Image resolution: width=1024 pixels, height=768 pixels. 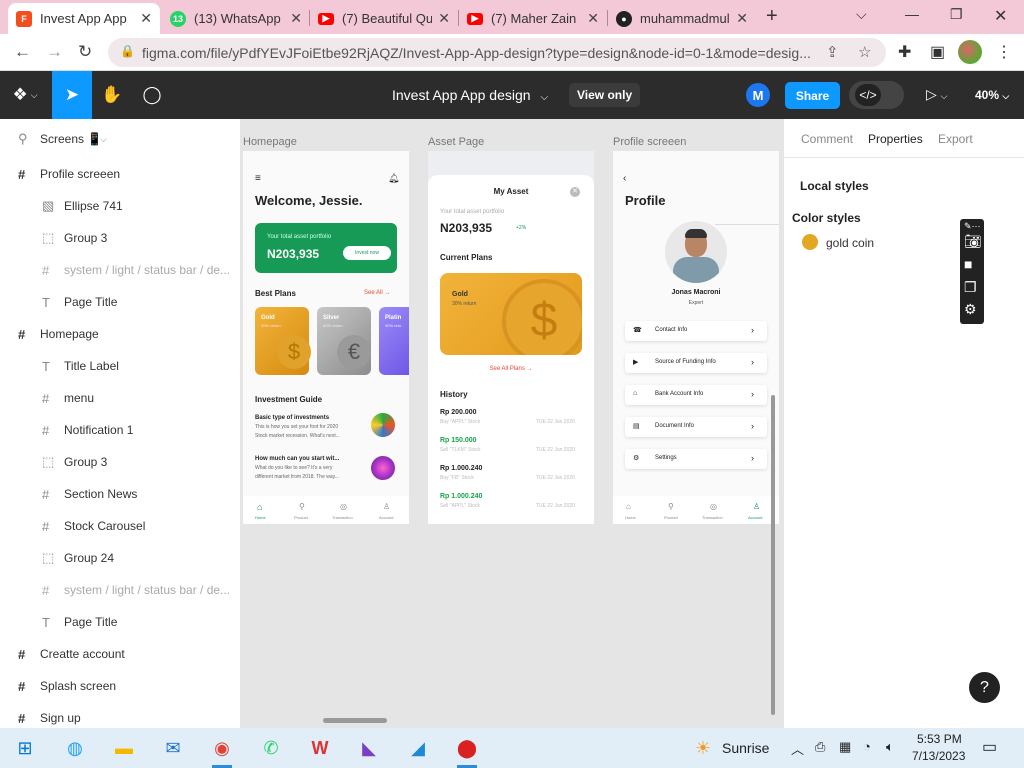 What do you see at coordinates (72, 95) in the screenshot?
I see `move-tool-icon: ➤` at bounding box center [72, 95].